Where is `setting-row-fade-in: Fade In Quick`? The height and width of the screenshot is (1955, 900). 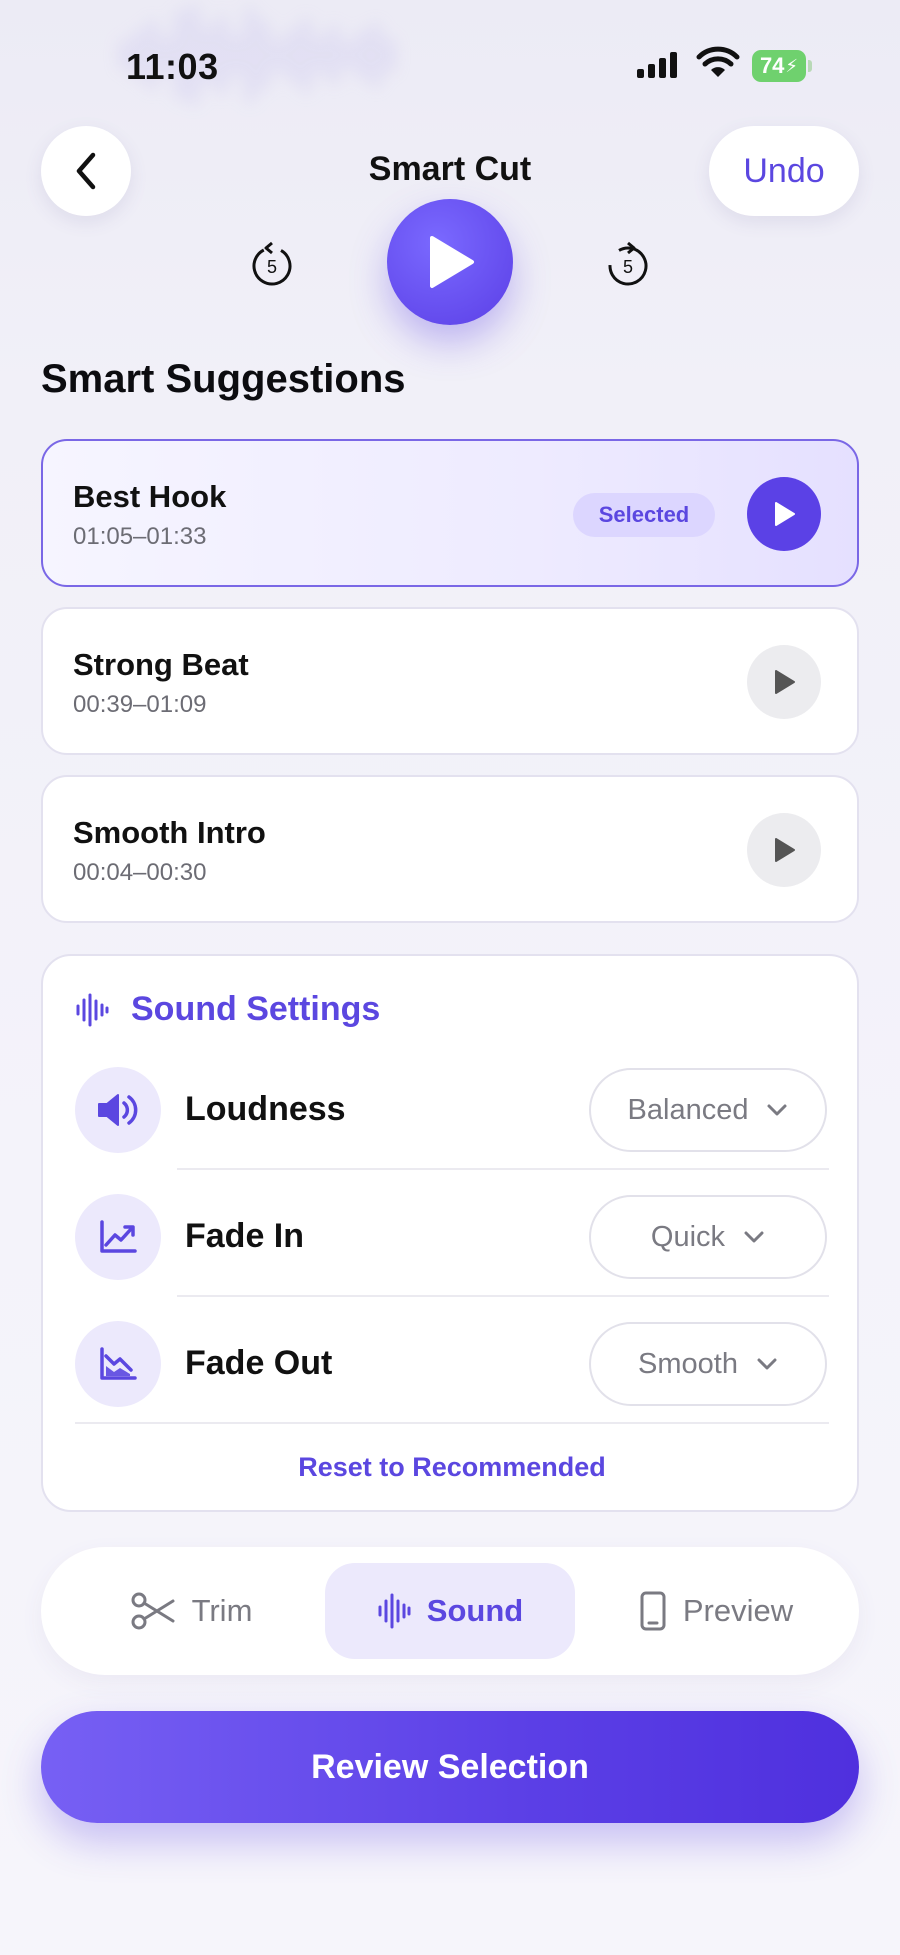 setting-row-fade-in: Fade In Quick is located at coordinates (452, 1237).